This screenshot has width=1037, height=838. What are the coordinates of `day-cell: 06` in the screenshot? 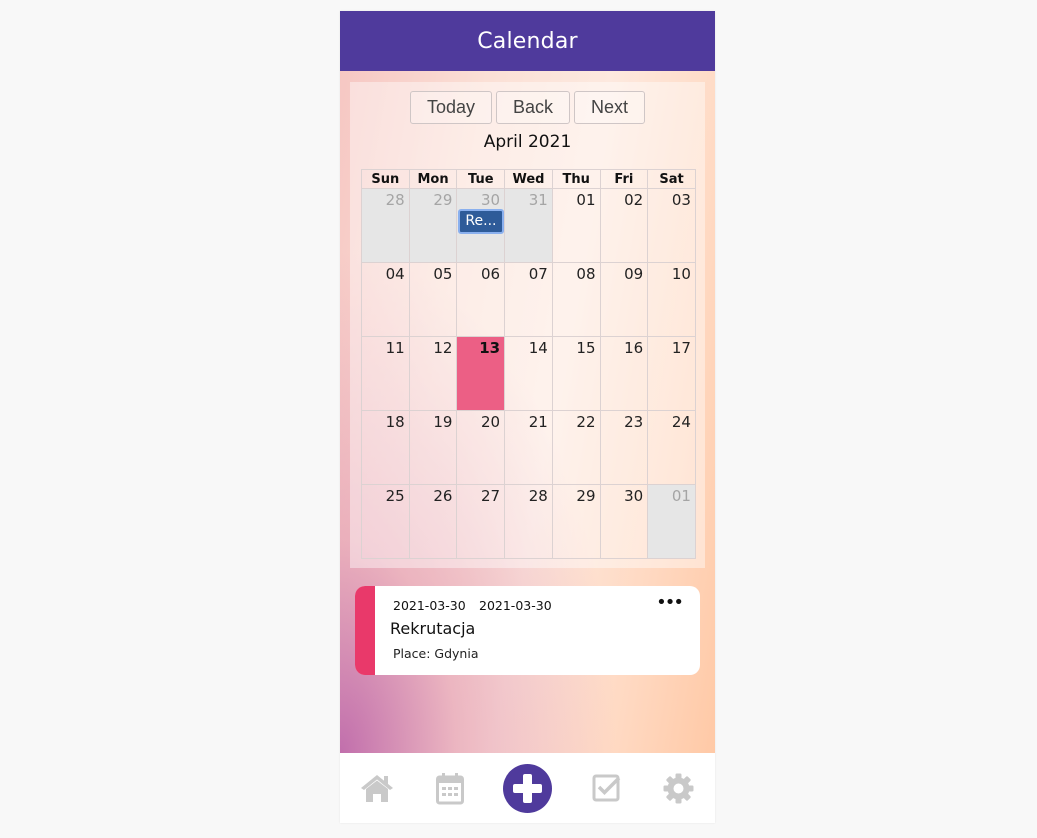 It's located at (481, 300).